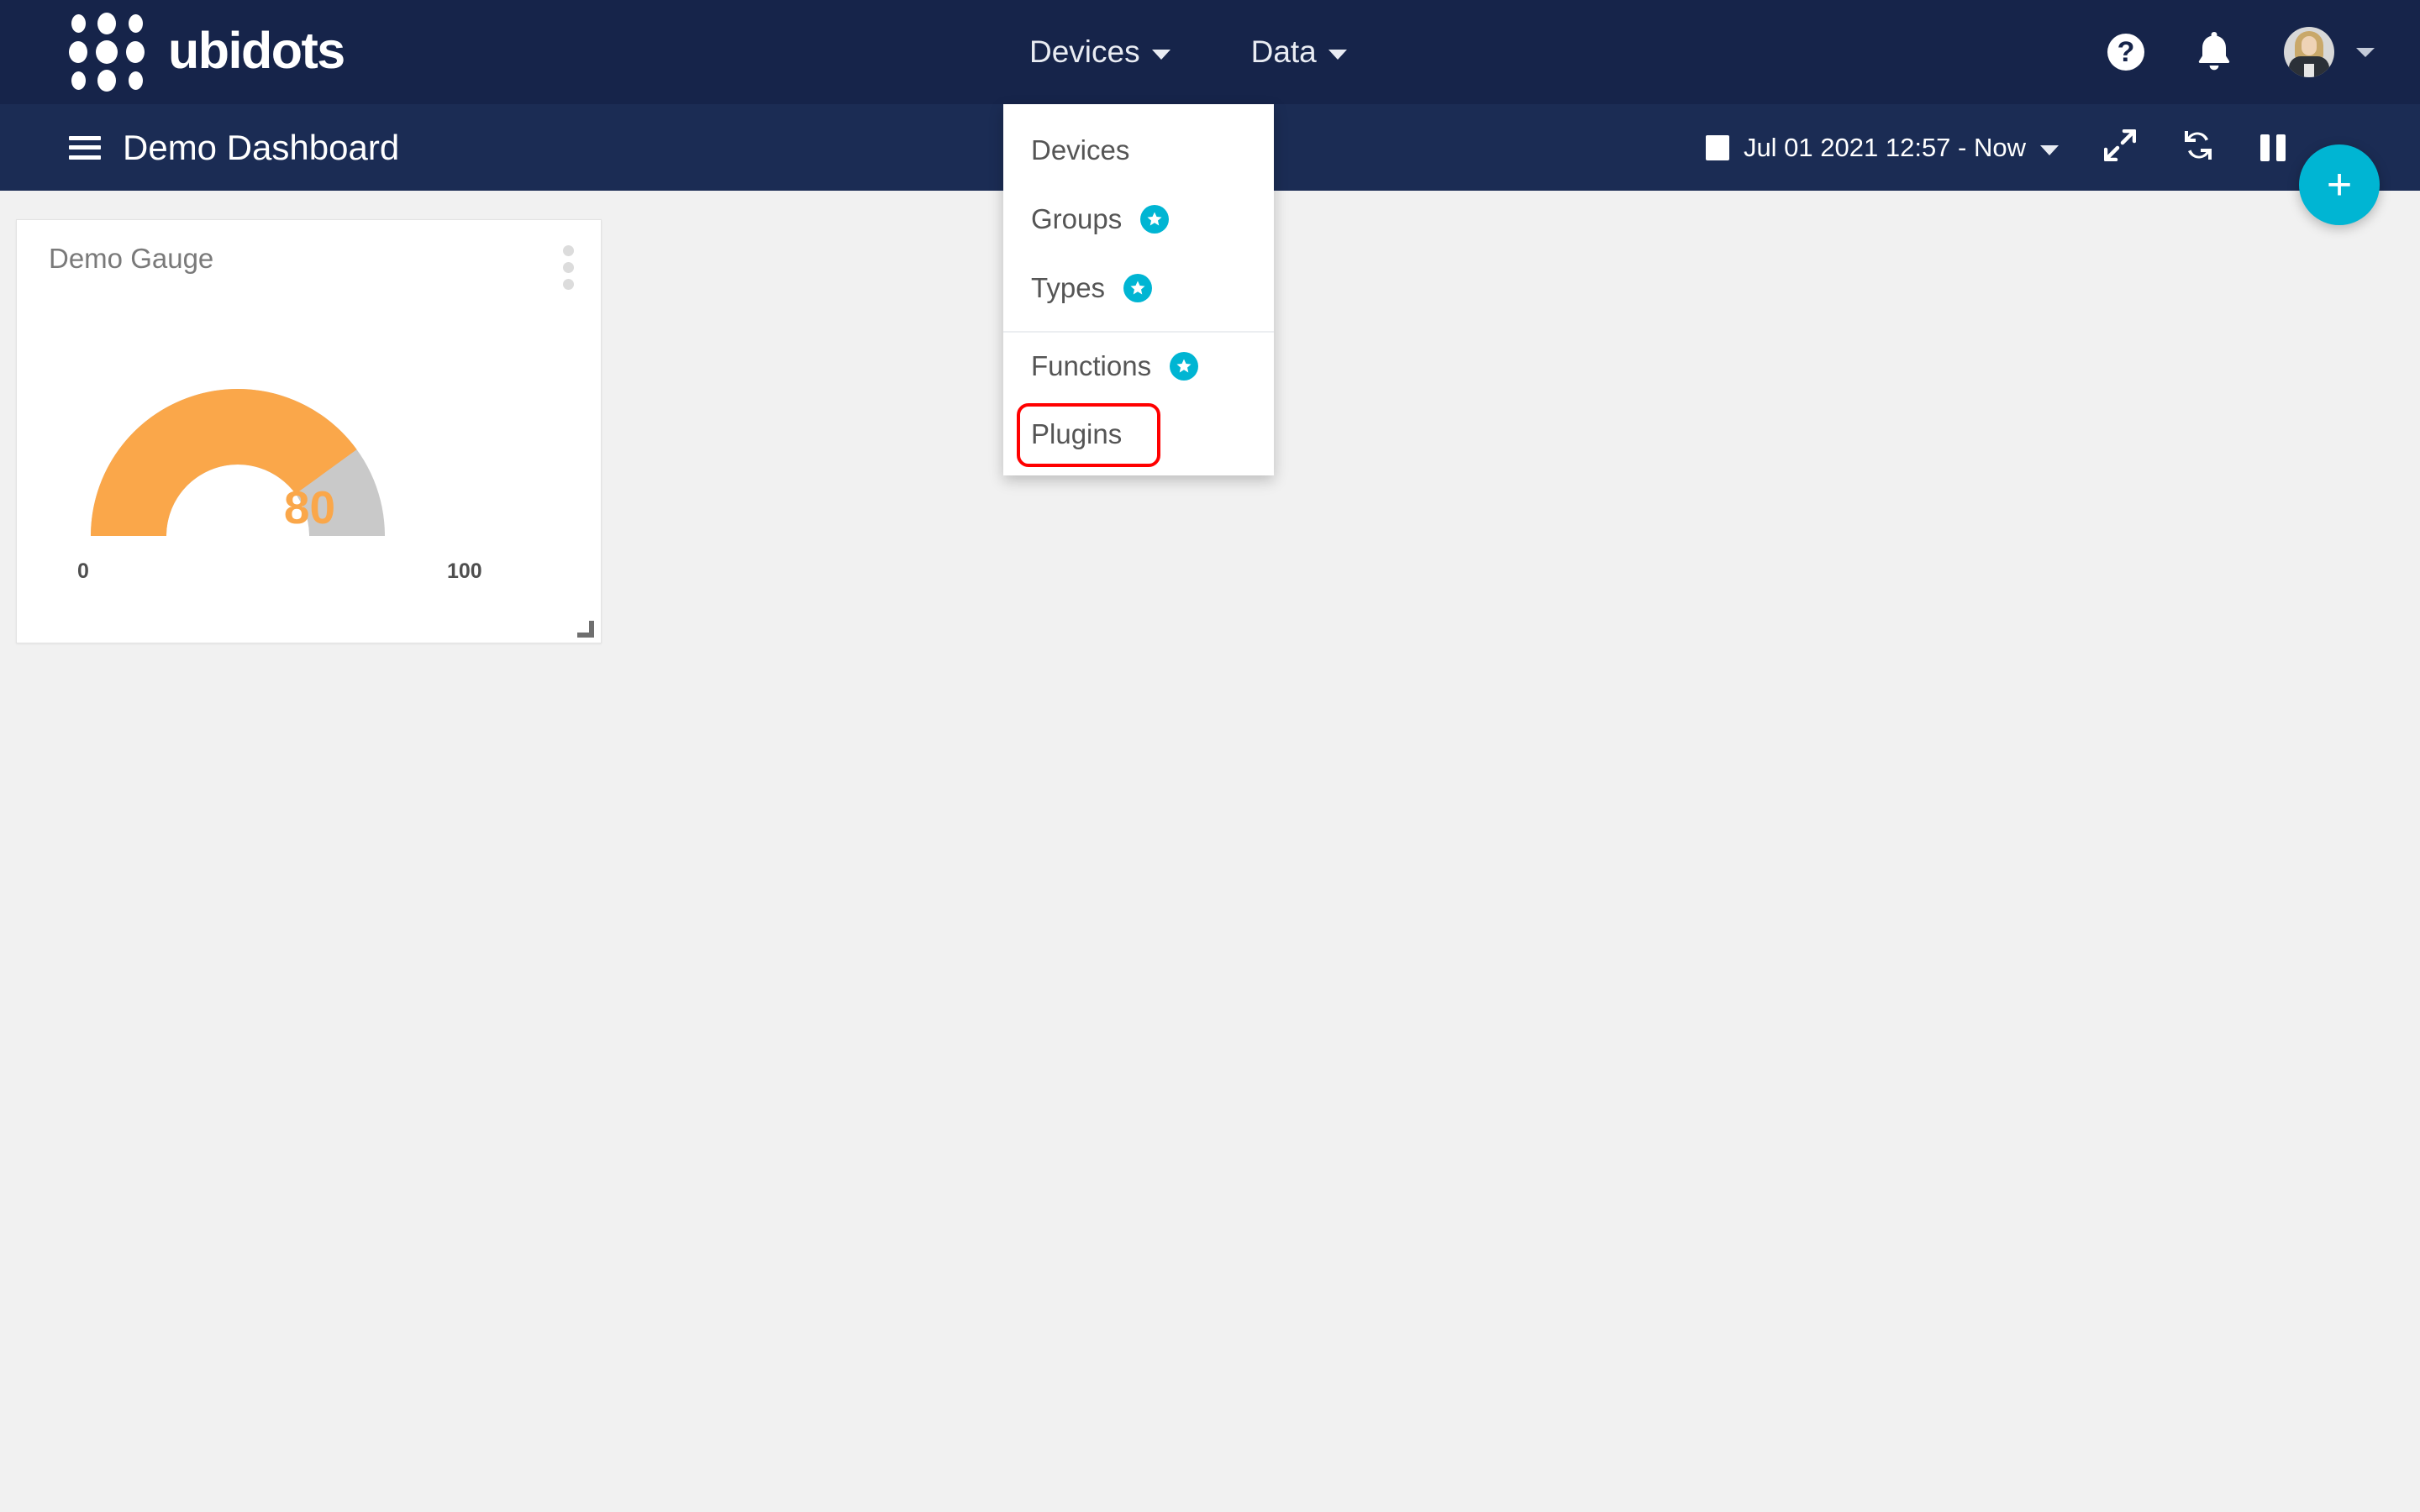 This screenshot has height=1512, width=2420. Describe the element at coordinates (256, 50) in the screenshot. I see `brand-name: ubidots` at that location.